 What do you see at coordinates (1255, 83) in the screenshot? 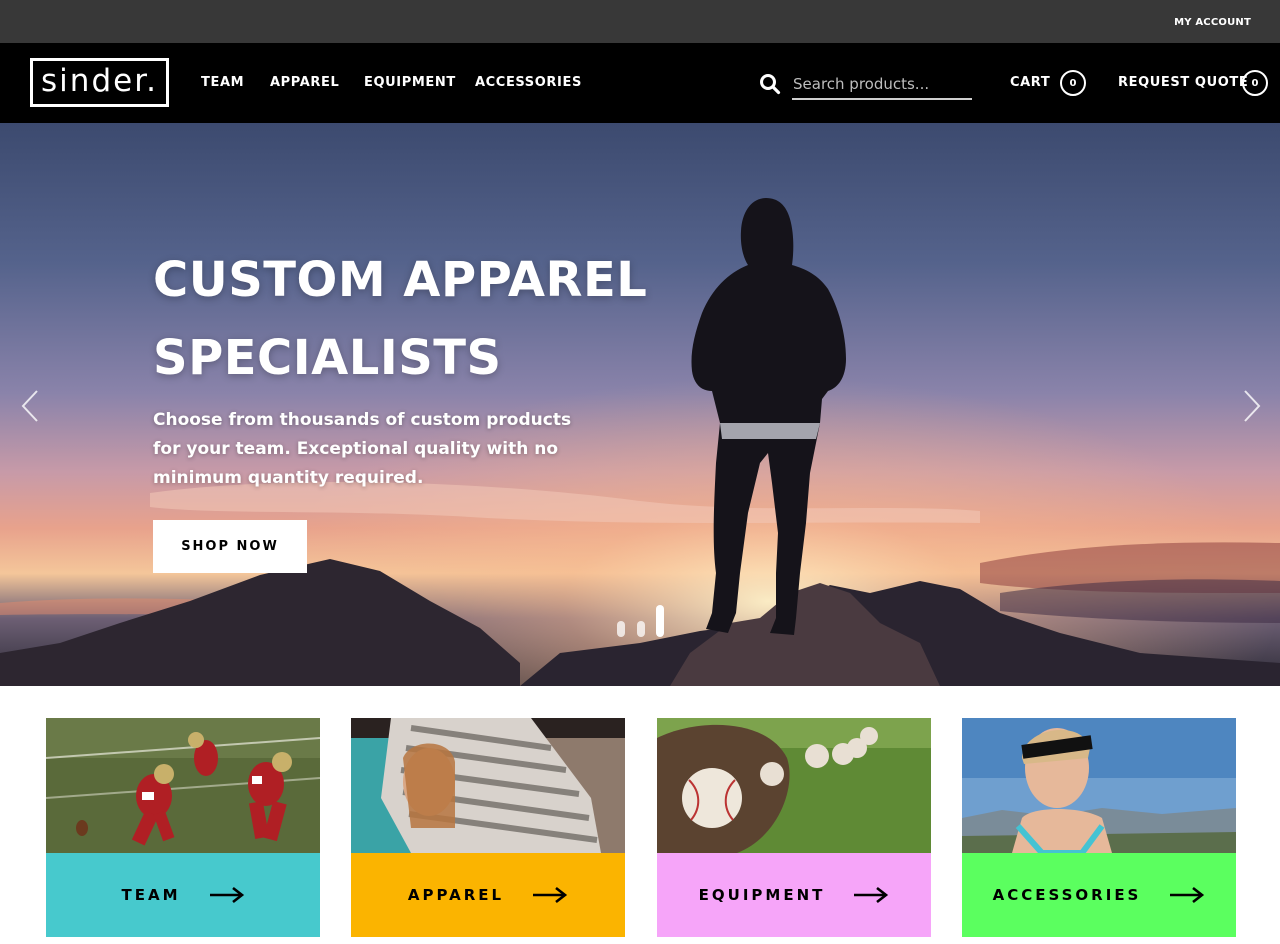
I see `quote-count-badge: 0` at bounding box center [1255, 83].